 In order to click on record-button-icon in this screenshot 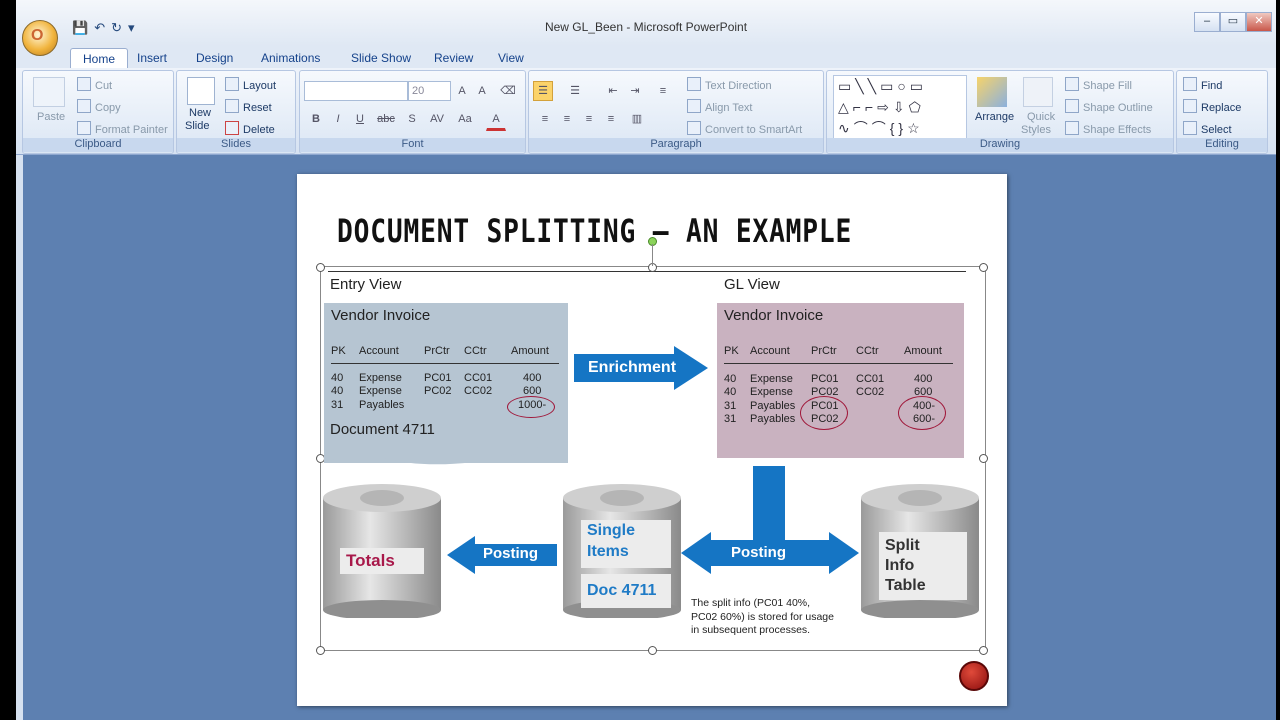, I will do `click(974, 676)`.